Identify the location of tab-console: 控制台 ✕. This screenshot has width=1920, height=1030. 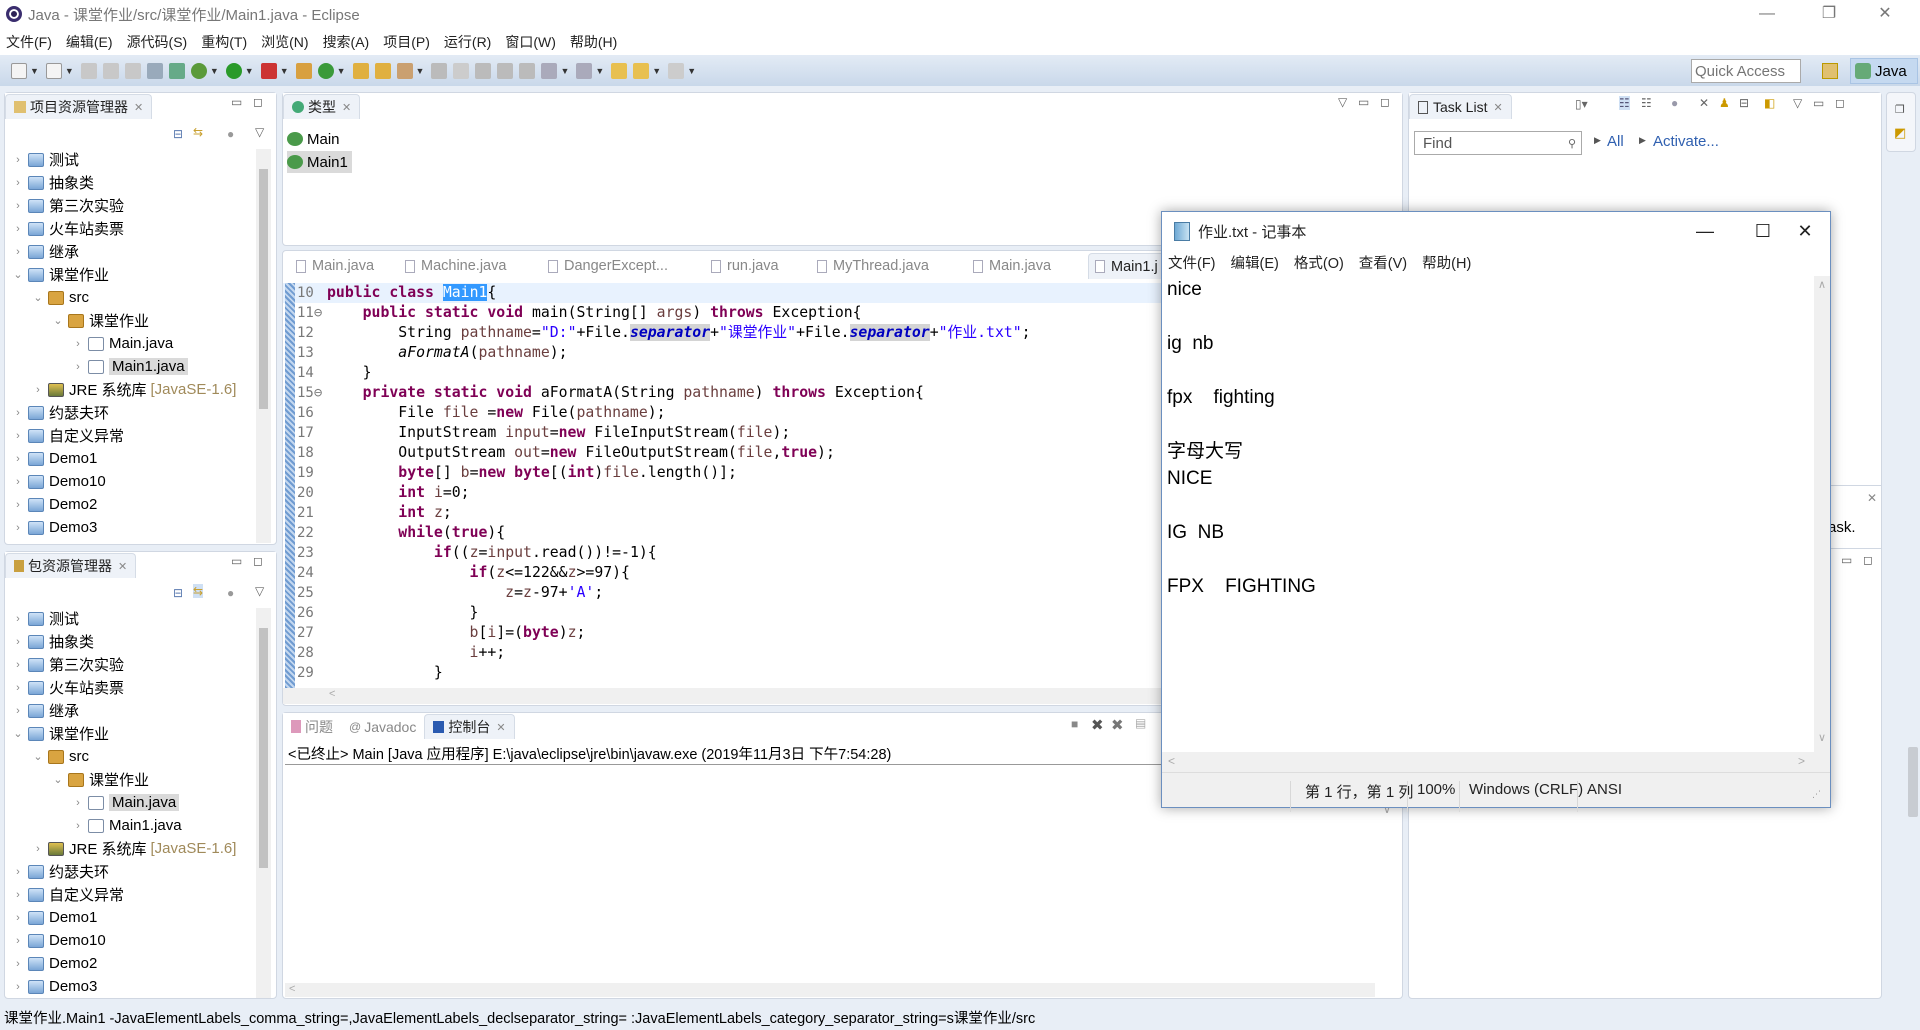
(469, 726).